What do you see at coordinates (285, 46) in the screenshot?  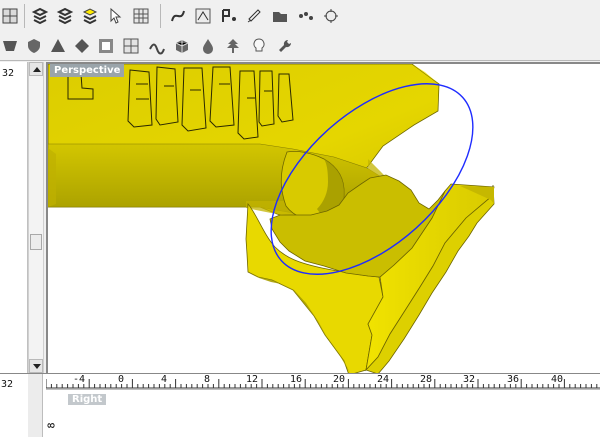 I see `wrench-icon` at bounding box center [285, 46].